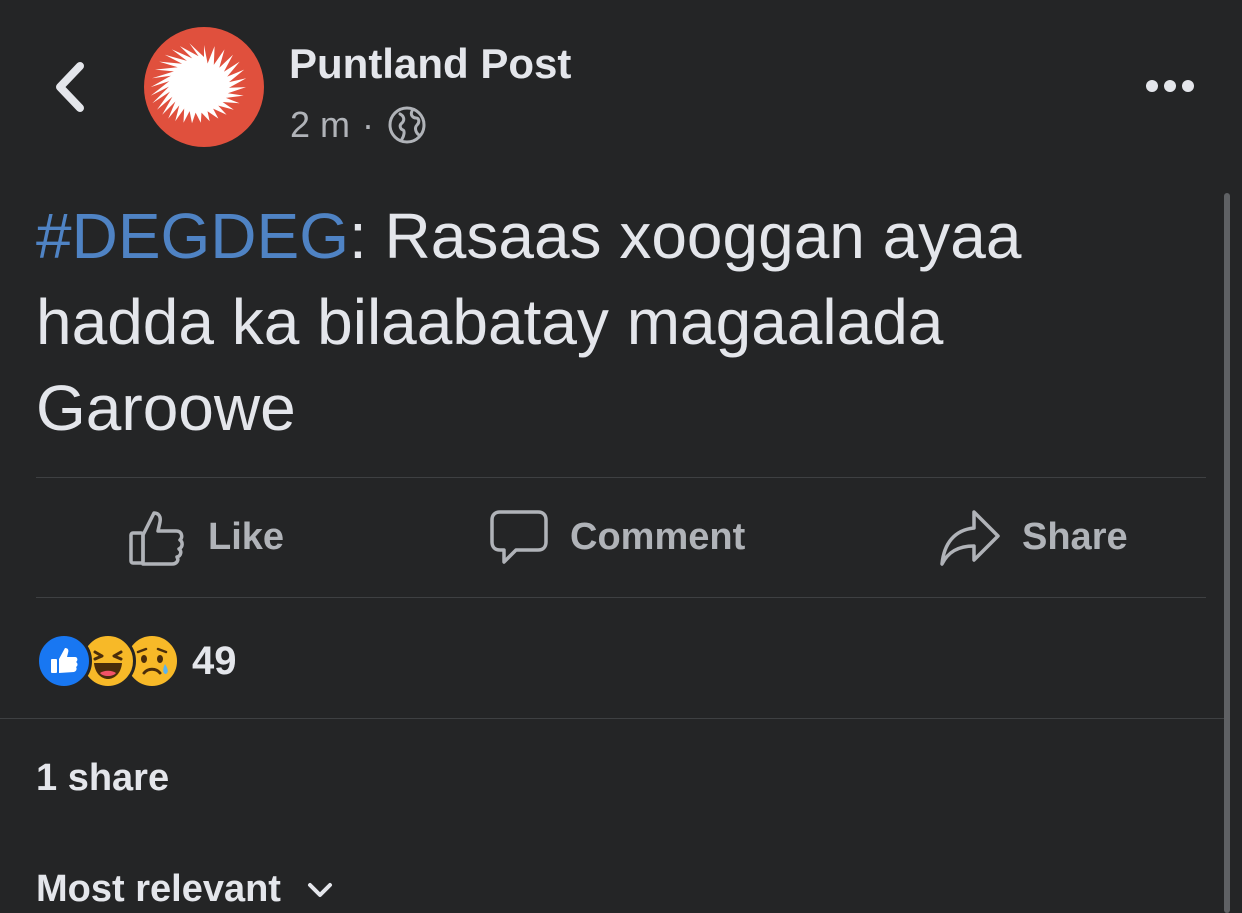  Describe the element at coordinates (198, 83) in the screenshot. I see `sunburst-logo-icon` at that location.